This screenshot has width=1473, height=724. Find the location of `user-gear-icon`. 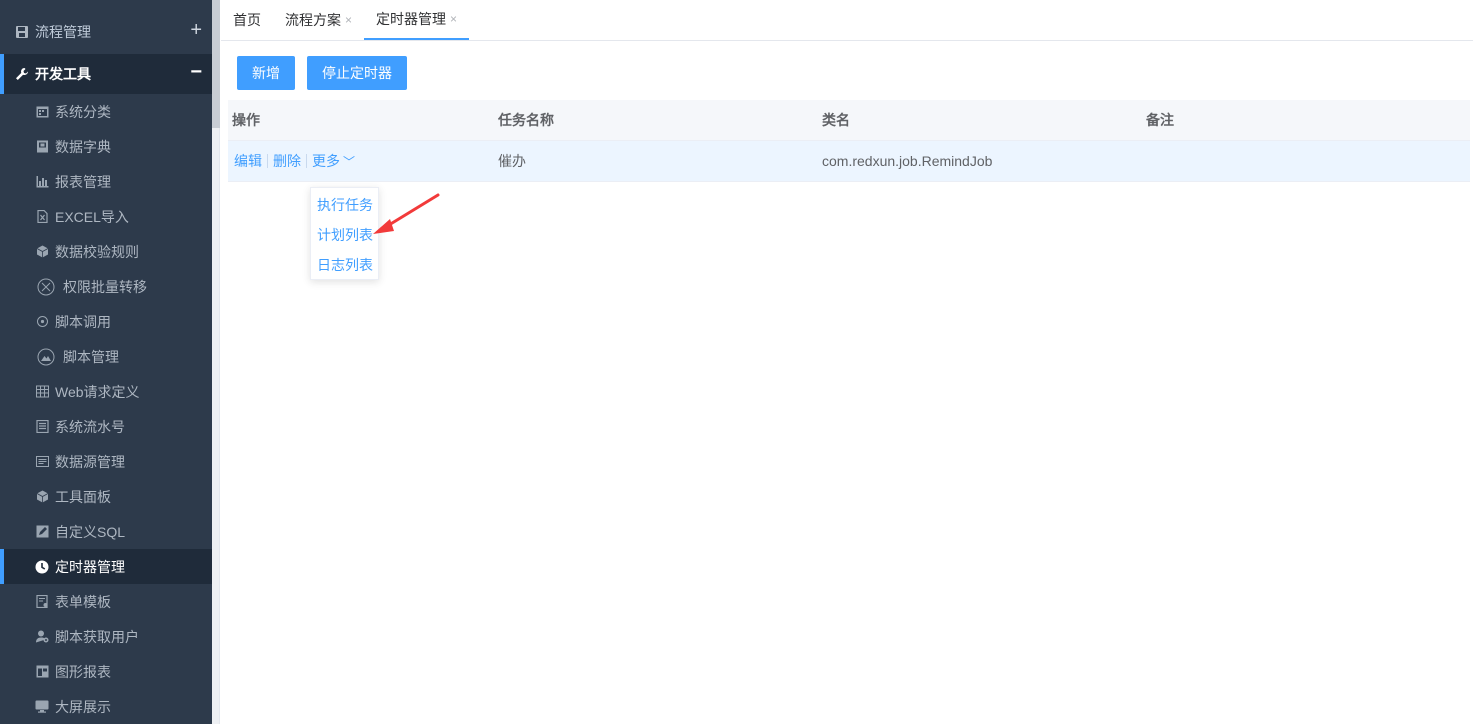

user-gear-icon is located at coordinates (42, 637).